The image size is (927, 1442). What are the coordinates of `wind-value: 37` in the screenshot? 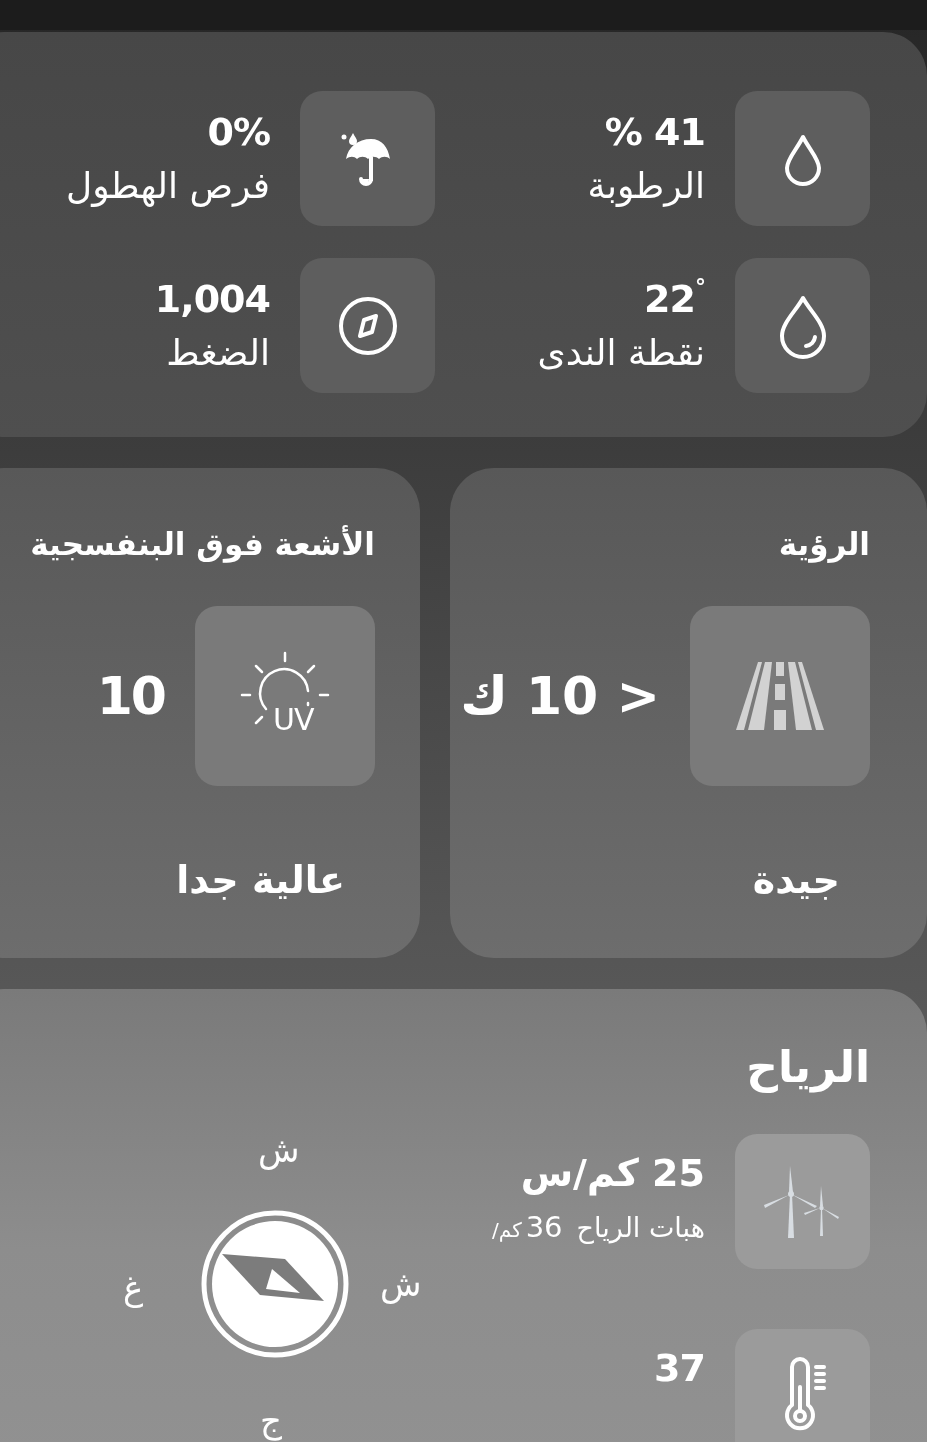 It's located at (679, 1368).